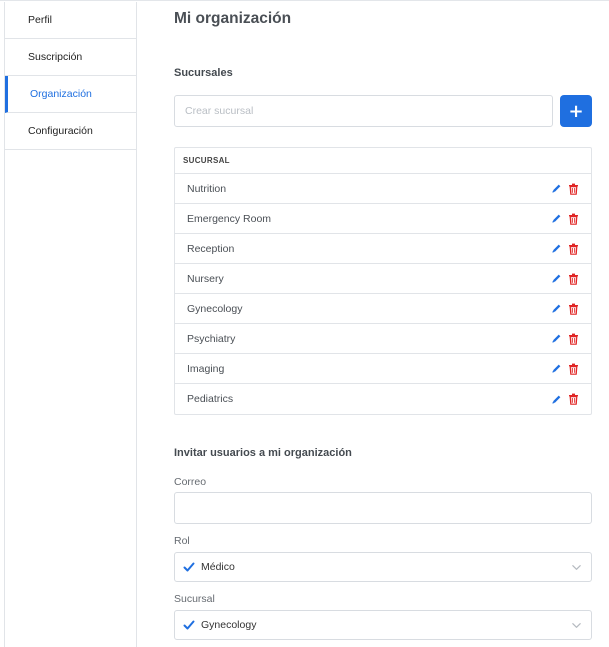  Describe the element at coordinates (206, 368) in the screenshot. I see `branch-name: Imaging` at that location.